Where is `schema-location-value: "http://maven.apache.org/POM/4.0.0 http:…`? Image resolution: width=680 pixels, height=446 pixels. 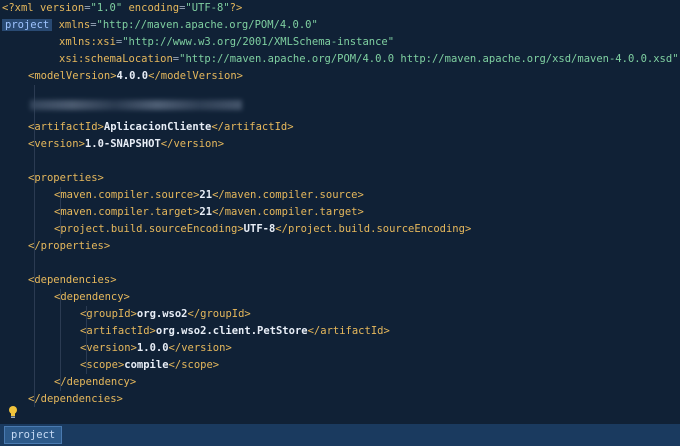
schema-location-value: "http://maven.apache.org/POM/4.0.0 http:… is located at coordinates (429, 59).